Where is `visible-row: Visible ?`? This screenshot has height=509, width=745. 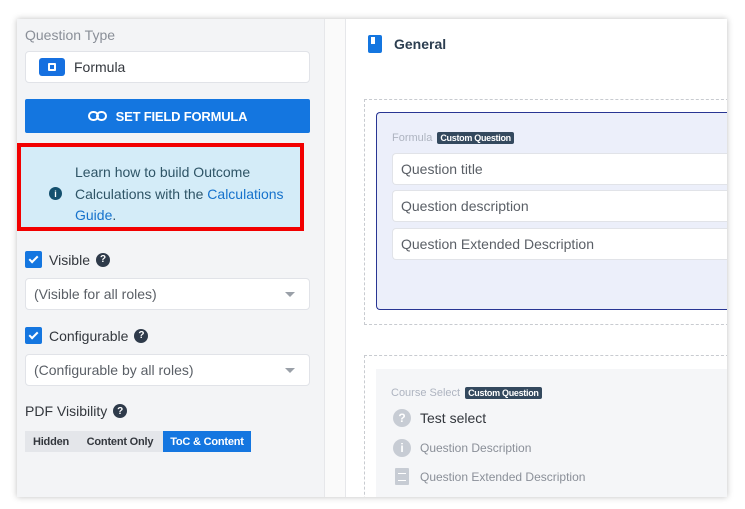
visible-row: Visible ? is located at coordinates (67, 259).